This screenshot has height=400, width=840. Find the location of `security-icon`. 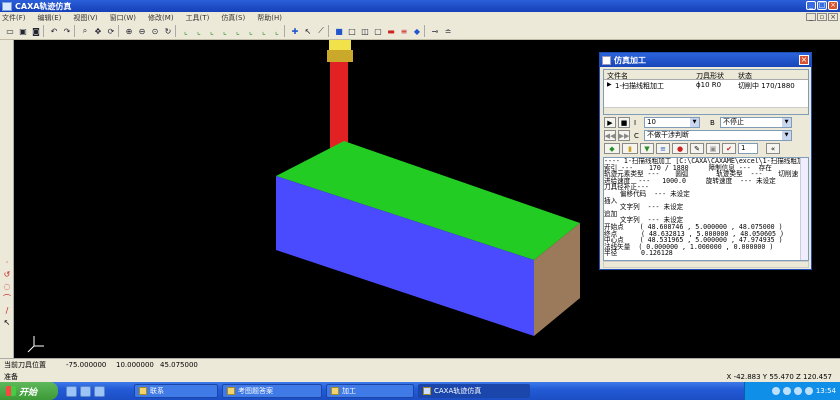

security-icon is located at coordinates (808, 391).